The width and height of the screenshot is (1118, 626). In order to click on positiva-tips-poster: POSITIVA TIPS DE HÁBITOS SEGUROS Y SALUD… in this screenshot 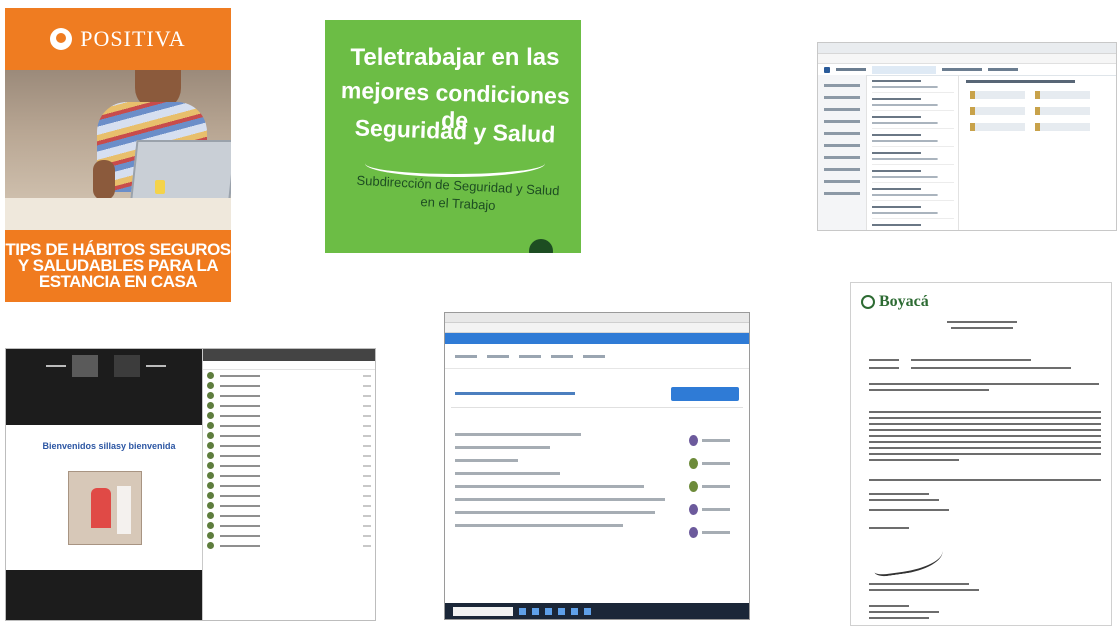, I will do `click(118, 155)`.